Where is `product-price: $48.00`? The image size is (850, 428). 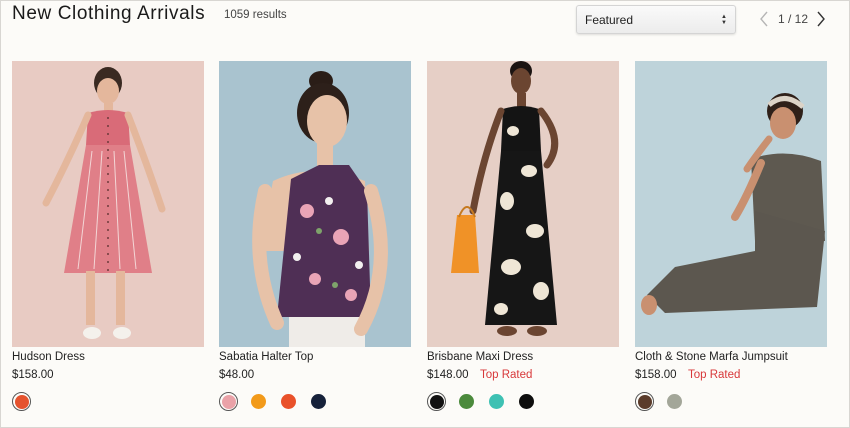
product-price: $48.00 is located at coordinates (237, 375).